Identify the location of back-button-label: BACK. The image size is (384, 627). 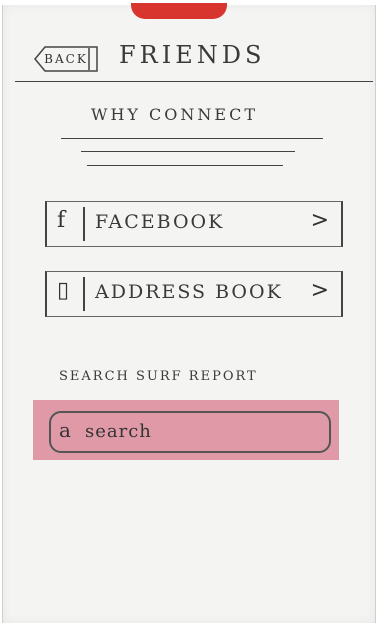
(66, 59).